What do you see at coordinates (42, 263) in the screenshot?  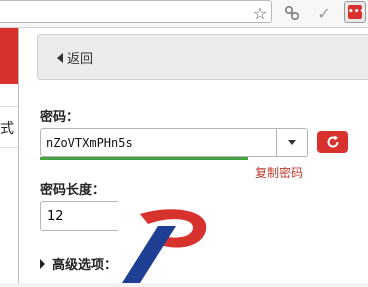 I see `chevron-right-icon` at bounding box center [42, 263].